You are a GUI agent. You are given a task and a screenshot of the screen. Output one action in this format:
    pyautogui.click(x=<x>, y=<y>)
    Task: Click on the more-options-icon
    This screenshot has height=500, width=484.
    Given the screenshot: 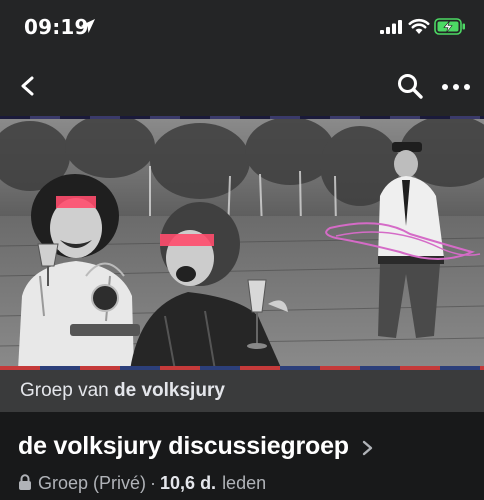 What is the action you would take?
    pyautogui.click(x=456, y=87)
    